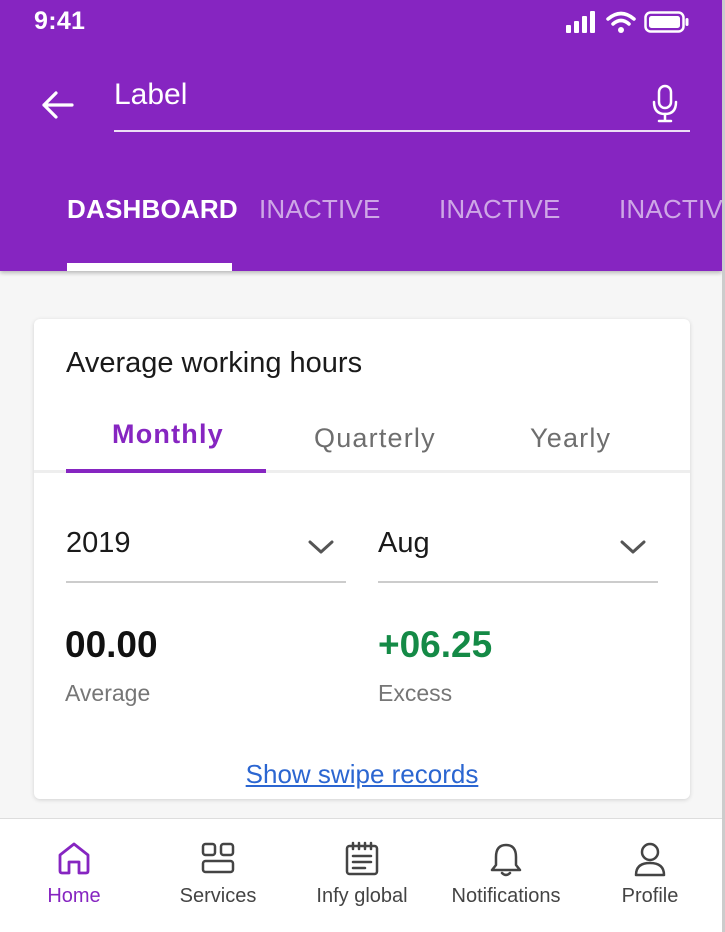 The image size is (725, 932). I want to click on nav-notifications: Notifications, so click(506, 875).